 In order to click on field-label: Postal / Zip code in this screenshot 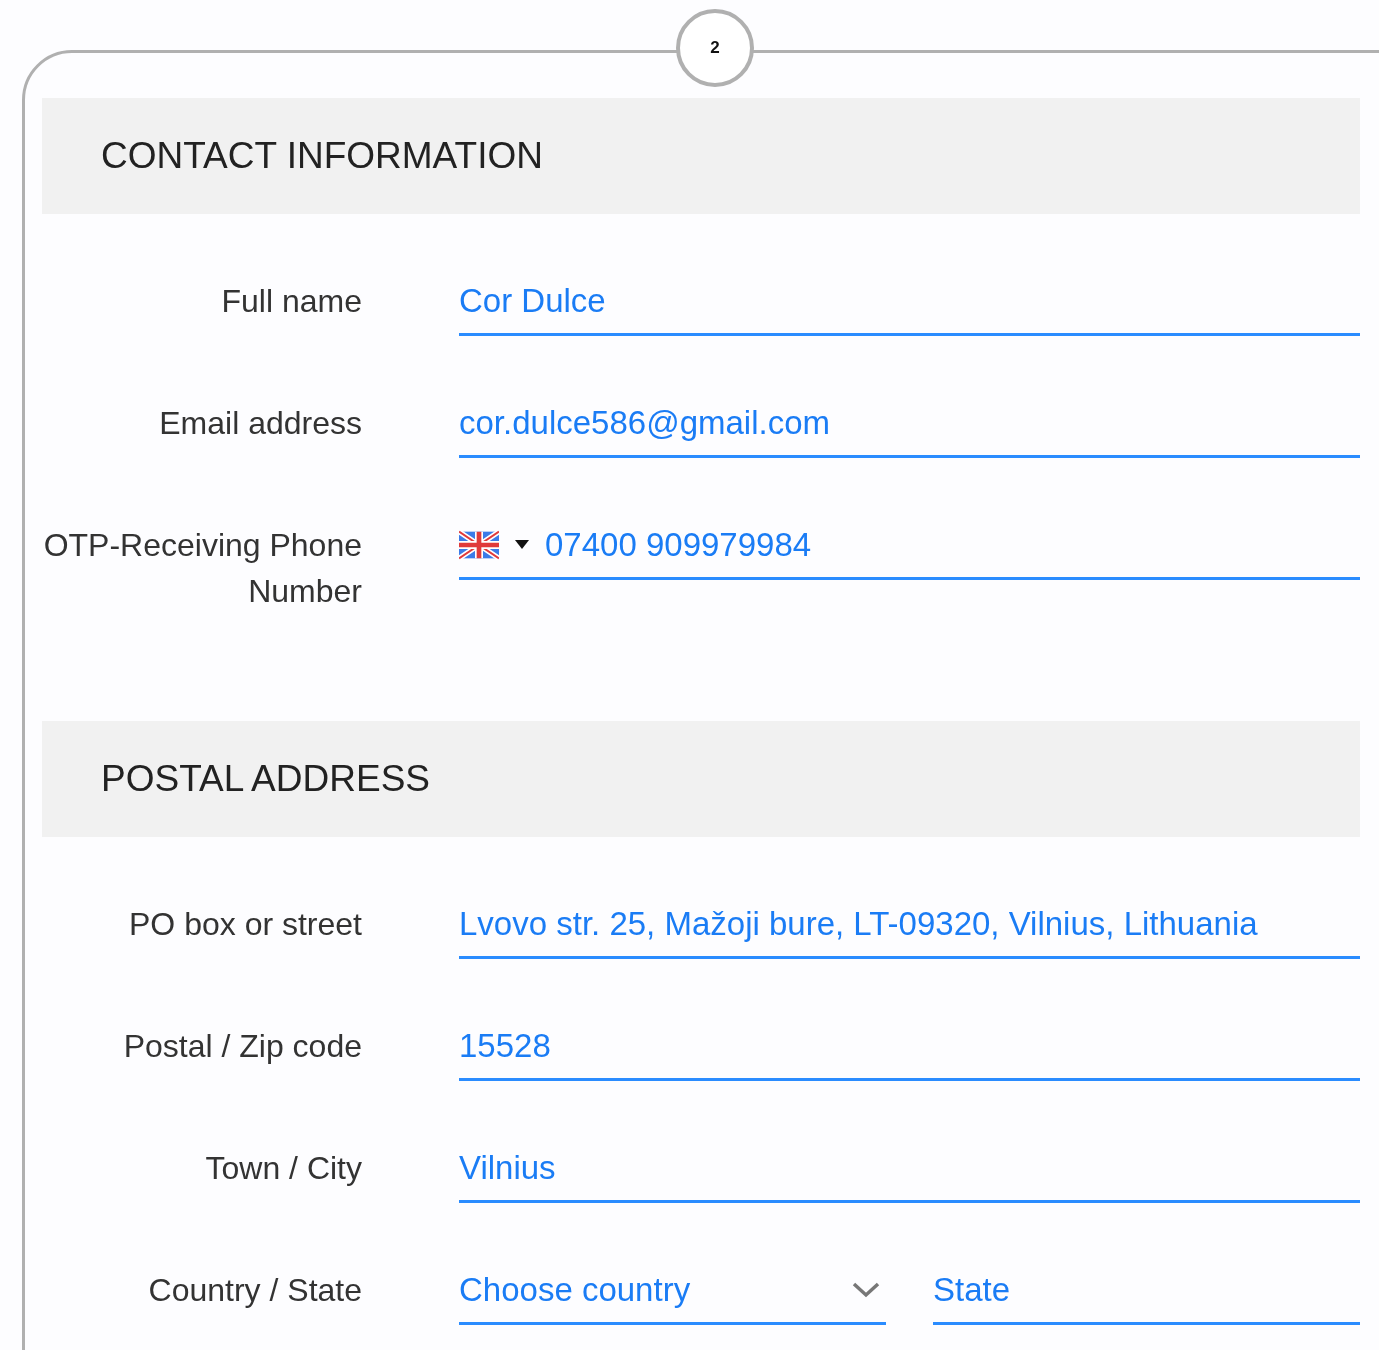, I will do `click(242, 1046)`.